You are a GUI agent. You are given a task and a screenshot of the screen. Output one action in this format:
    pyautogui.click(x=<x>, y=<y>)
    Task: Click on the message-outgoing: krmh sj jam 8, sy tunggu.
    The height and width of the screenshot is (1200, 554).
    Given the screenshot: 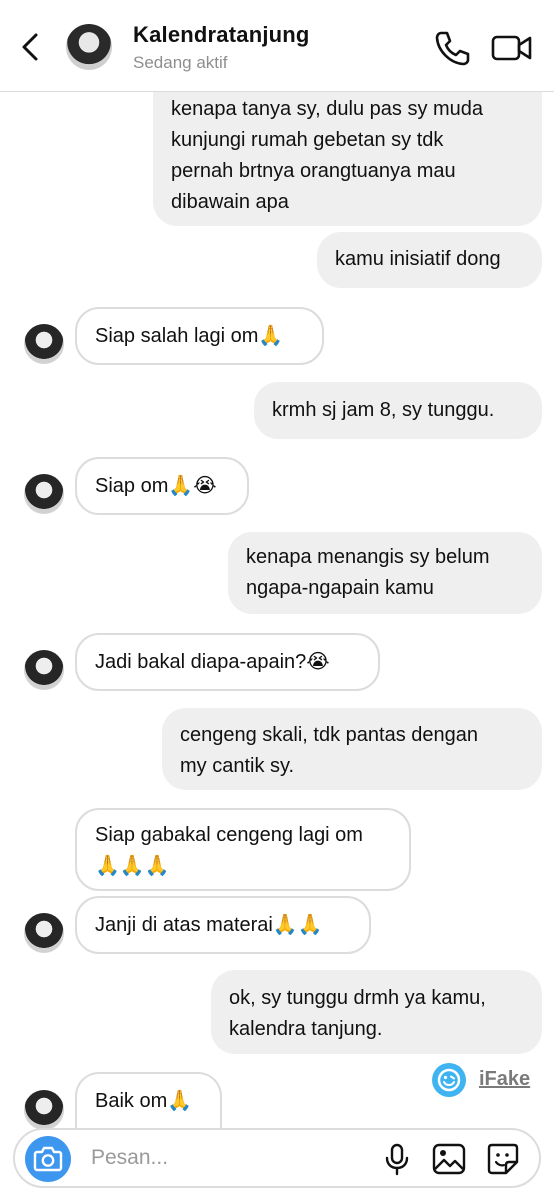 What is the action you would take?
    pyautogui.click(x=398, y=410)
    